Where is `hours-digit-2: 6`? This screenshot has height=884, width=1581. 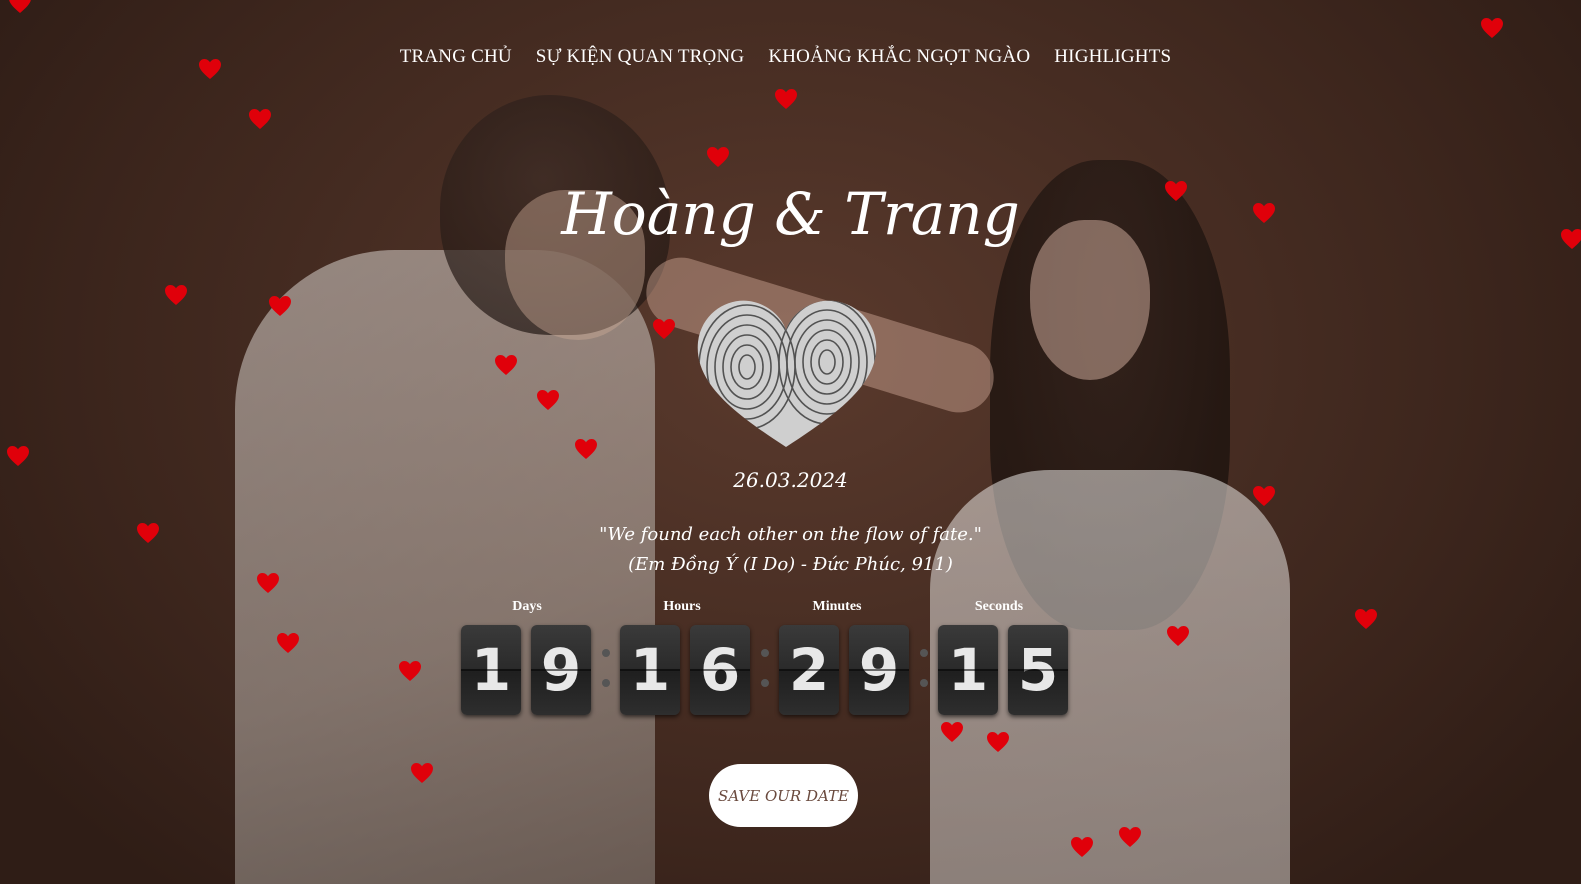 hours-digit-2: 6 is located at coordinates (720, 670).